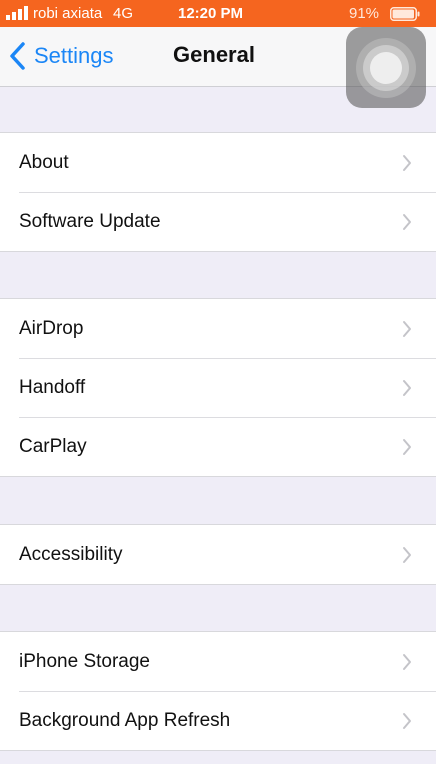 This screenshot has height=764, width=436. What do you see at coordinates (17, 13) in the screenshot?
I see `signal-strength-icon` at bounding box center [17, 13].